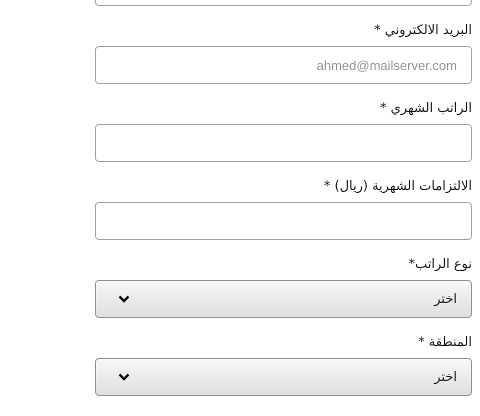  Describe the element at coordinates (426, 109) in the screenshot. I see `field-label: الراتب الشهري *` at that location.